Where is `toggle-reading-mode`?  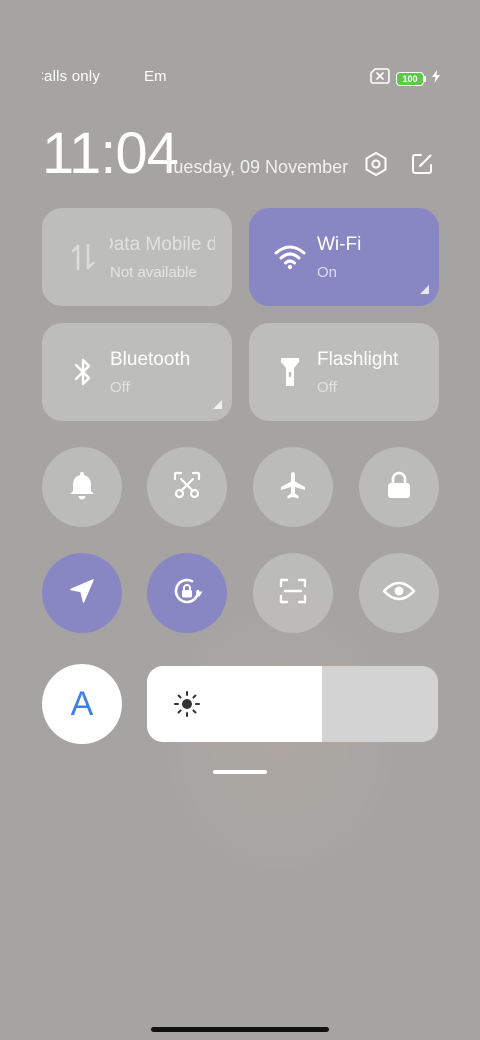 toggle-reading-mode is located at coordinates (399, 593).